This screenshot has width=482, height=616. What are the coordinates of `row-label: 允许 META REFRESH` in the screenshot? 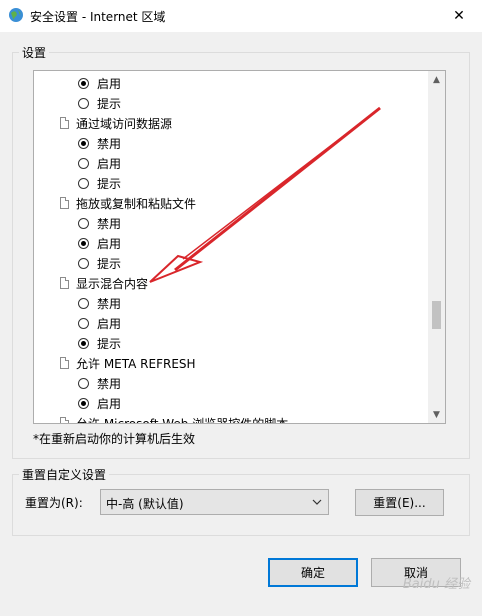 It's located at (136, 363).